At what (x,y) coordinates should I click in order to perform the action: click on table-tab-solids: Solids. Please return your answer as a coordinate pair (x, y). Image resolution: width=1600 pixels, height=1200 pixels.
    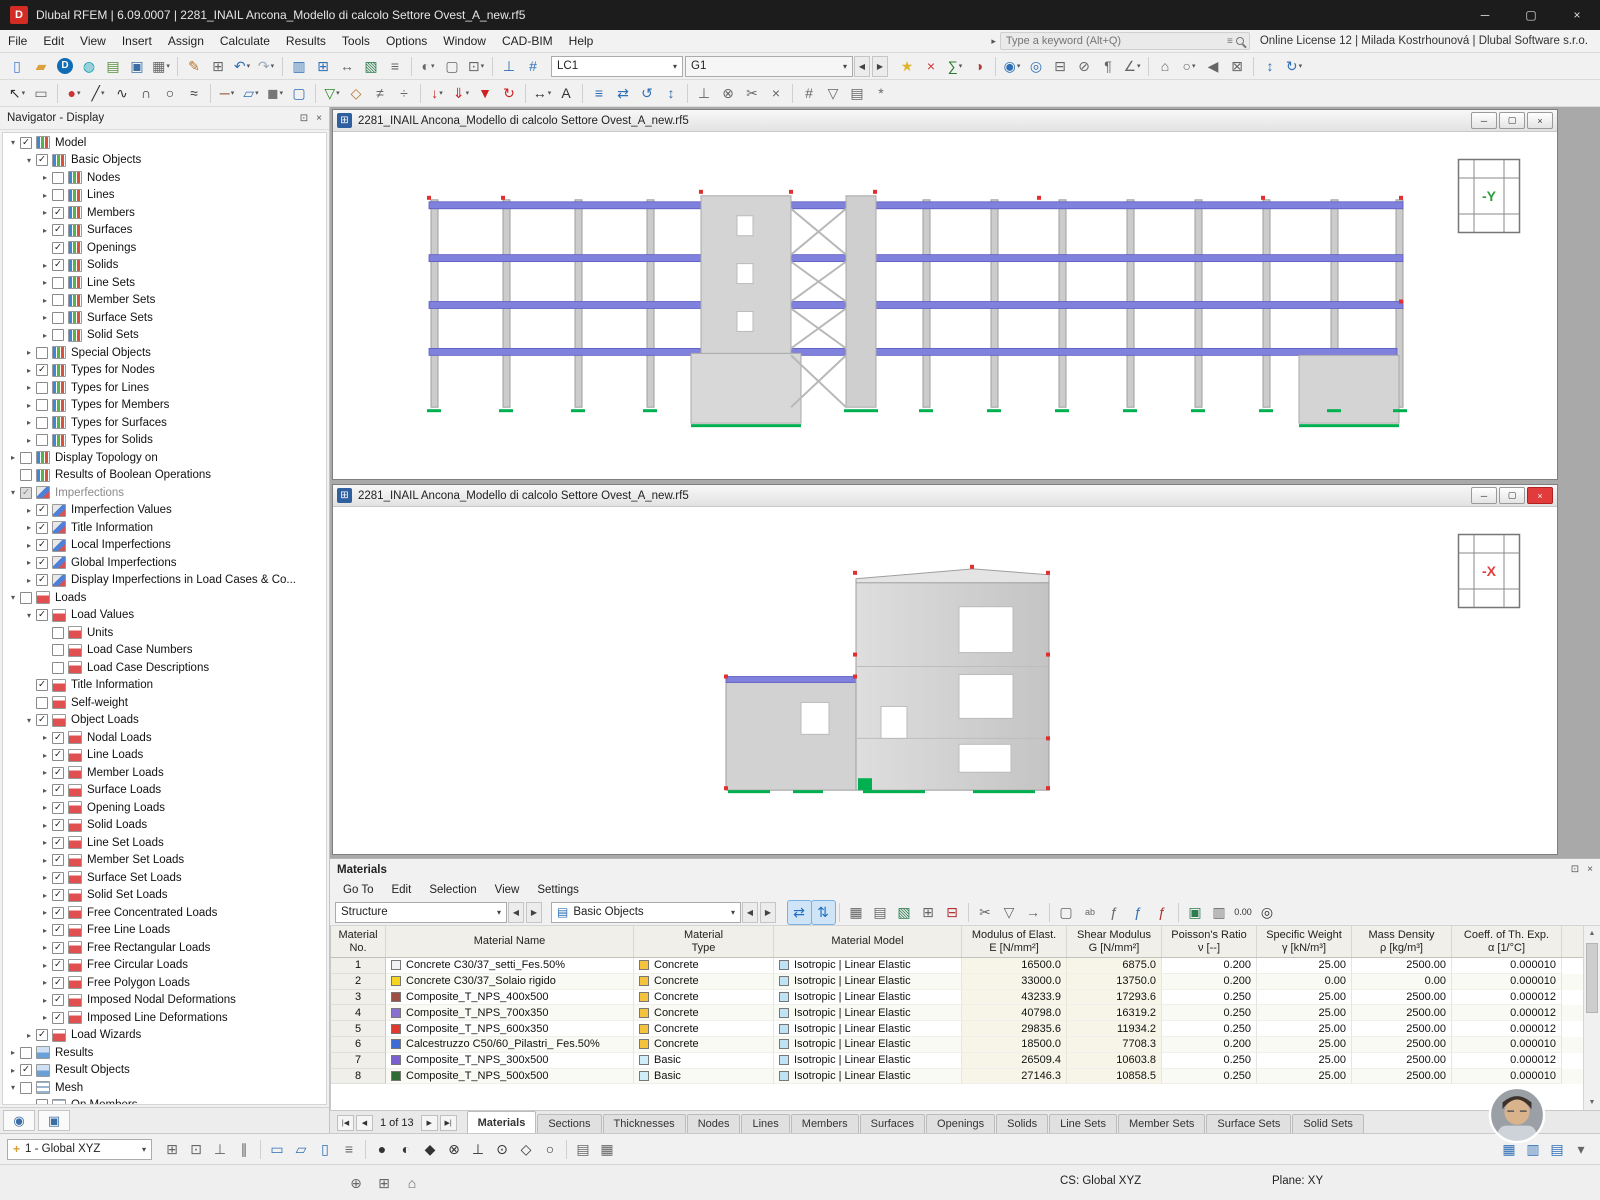
    Looking at the image, I should click on (1022, 1123).